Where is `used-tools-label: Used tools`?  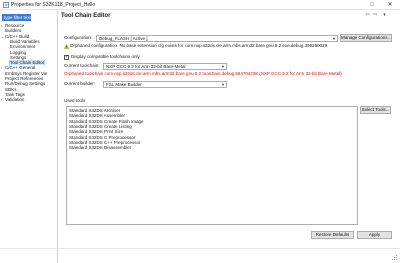 used-tools-label: Used tools is located at coordinates (75, 100).